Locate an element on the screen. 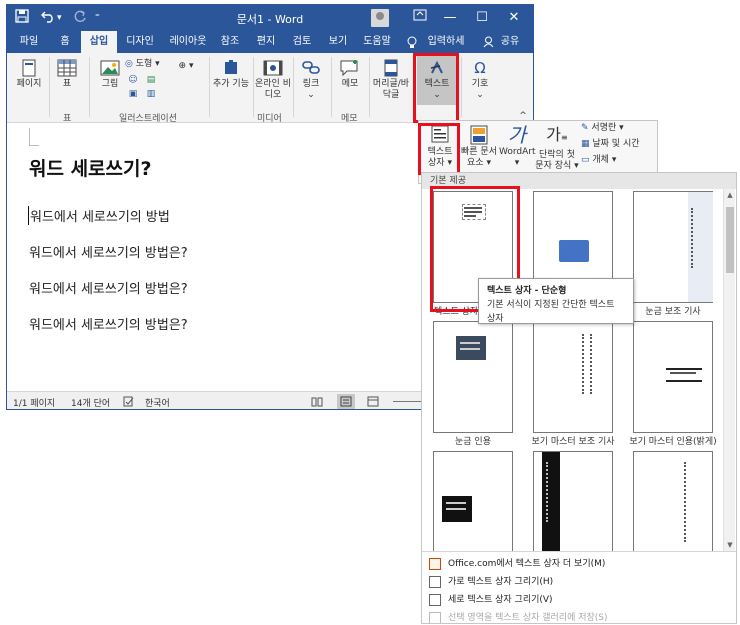 This screenshot has height=625, width=740. scroll-down-icon: ▼ is located at coordinates (730, 545).